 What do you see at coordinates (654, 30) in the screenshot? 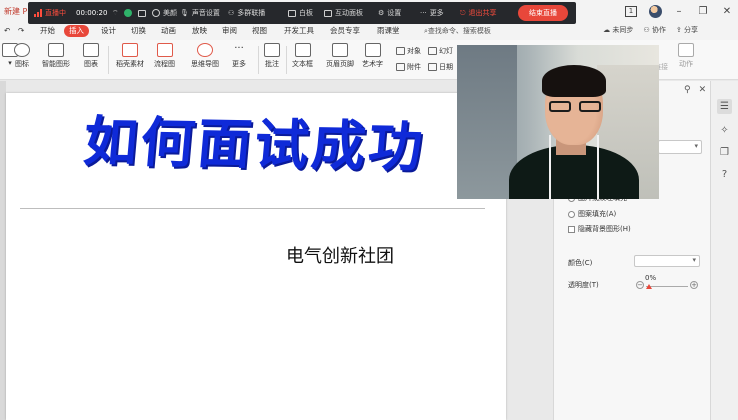
I see `collab-button: ⚇ 协作` at bounding box center [654, 30].